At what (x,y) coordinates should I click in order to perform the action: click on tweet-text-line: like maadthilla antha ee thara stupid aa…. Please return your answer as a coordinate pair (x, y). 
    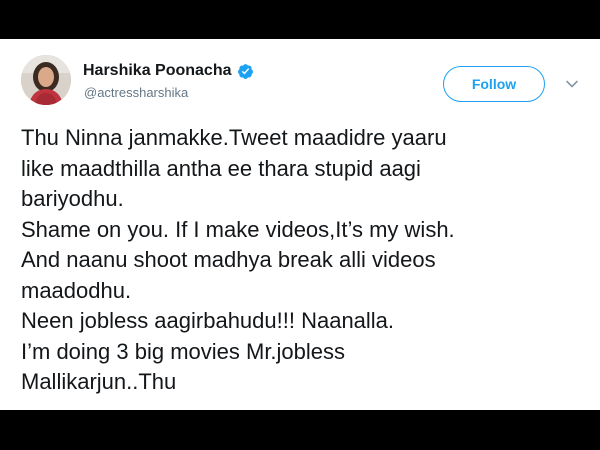
    Looking at the image, I should click on (221, 168).